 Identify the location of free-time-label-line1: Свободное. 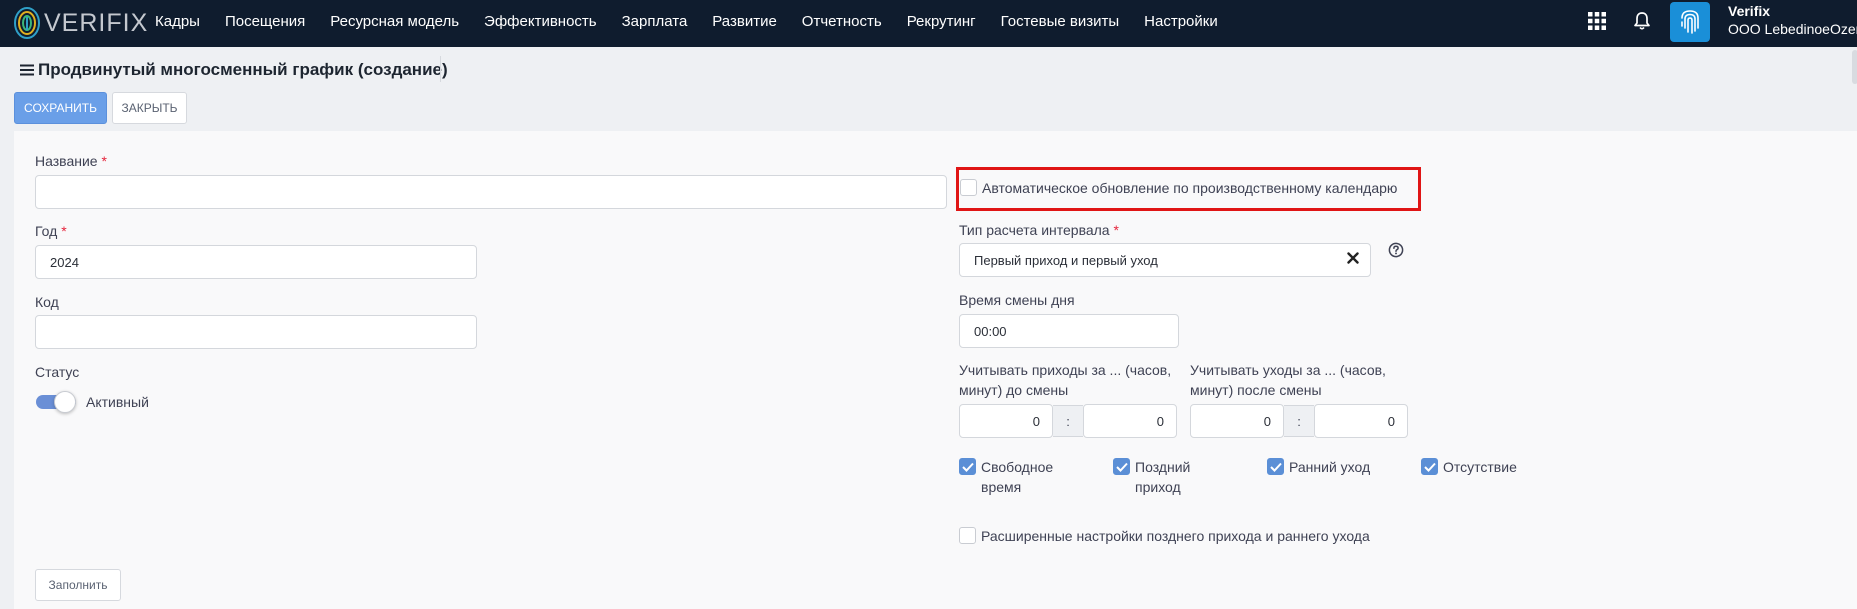
(1017, 467).